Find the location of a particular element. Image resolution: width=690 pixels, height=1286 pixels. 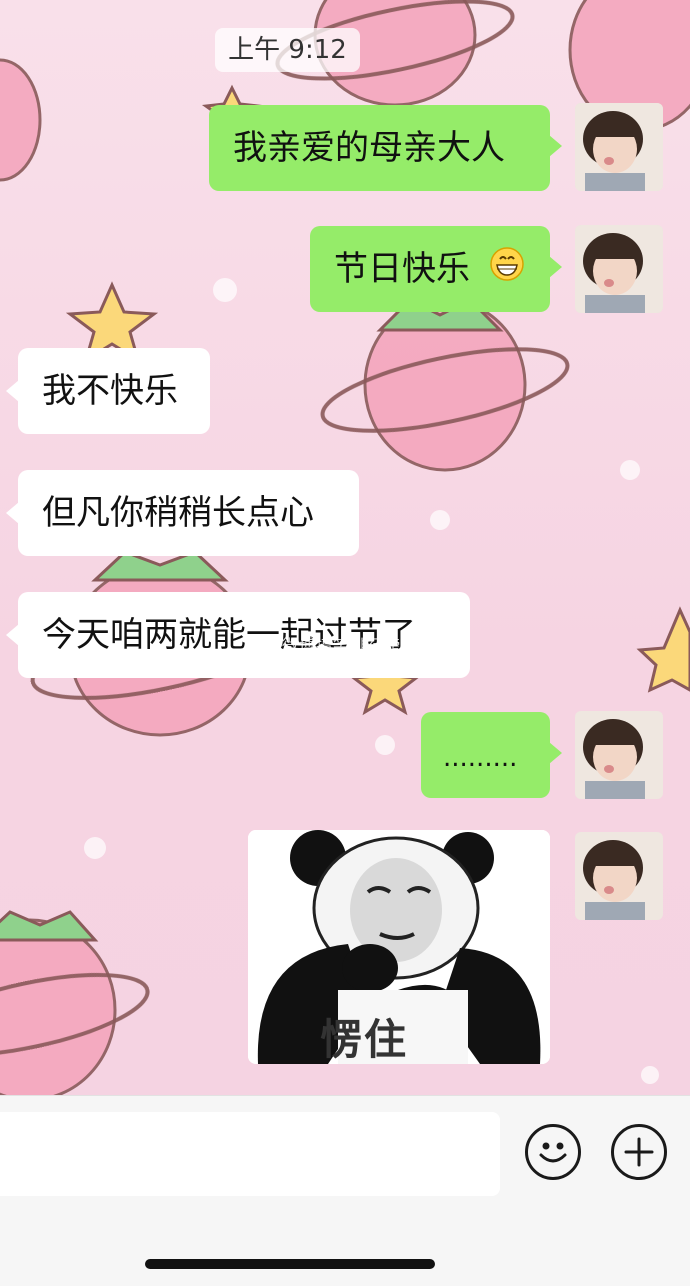

message-input is located at coordinates (250, 1154).